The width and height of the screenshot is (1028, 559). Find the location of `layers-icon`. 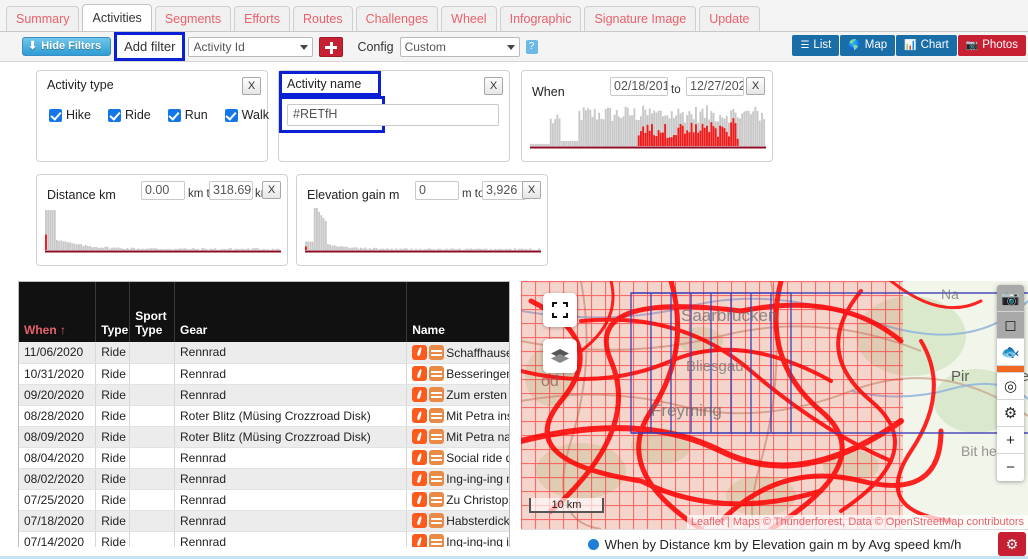

layers-icon is located at coordinates (560, 356).